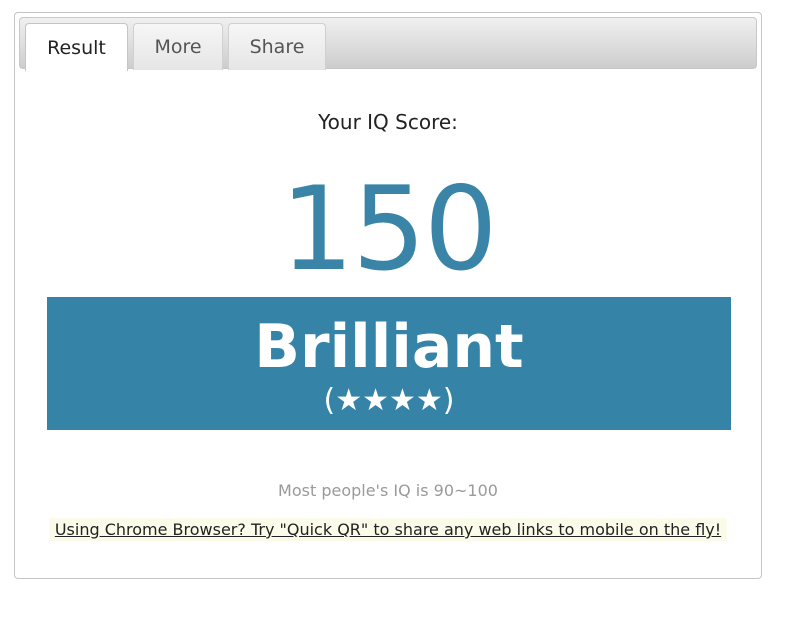  What do you see at coordinates (178, 46) in the screenshot?
I see `tab-more: More` at bounding box center [178, 46].